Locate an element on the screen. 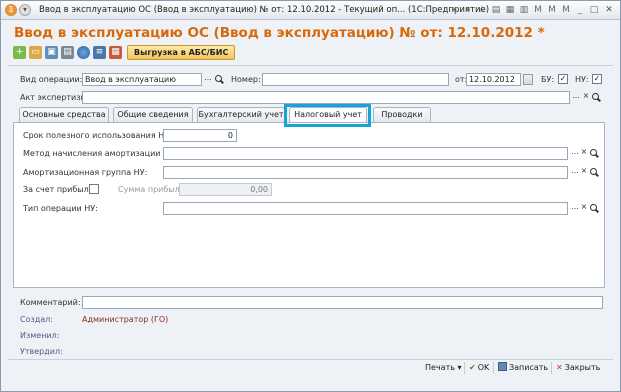 This screenshot has width=621, height=392. created-user: Администратор (ГО) is located at coordinates (125, 319).